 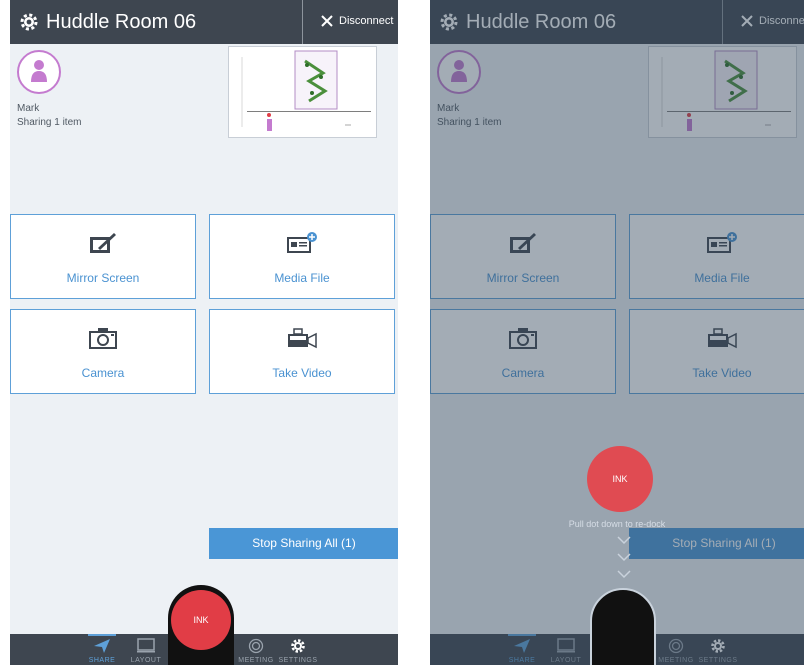 What do you see at coordinates (102, 635) in the screenshot?
I see `active-indicator` at bounding box center [102, 635].